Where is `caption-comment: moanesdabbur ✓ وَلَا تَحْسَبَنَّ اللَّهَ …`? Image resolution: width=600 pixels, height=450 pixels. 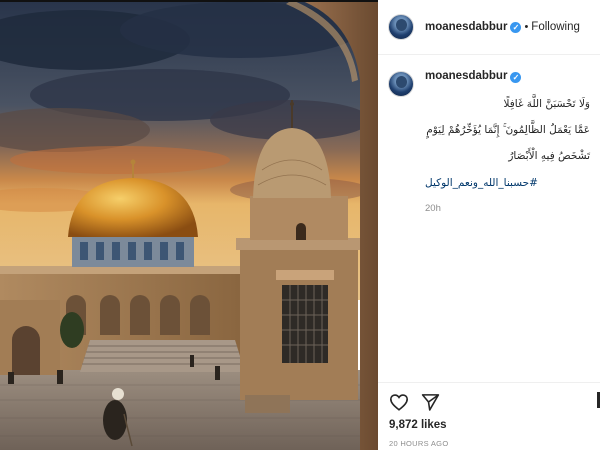
caption-comment: moanesdabbur ✓ وَلَا تَحْسَبَنَّ اللَّهَ … is located at coordinates (490, 142).